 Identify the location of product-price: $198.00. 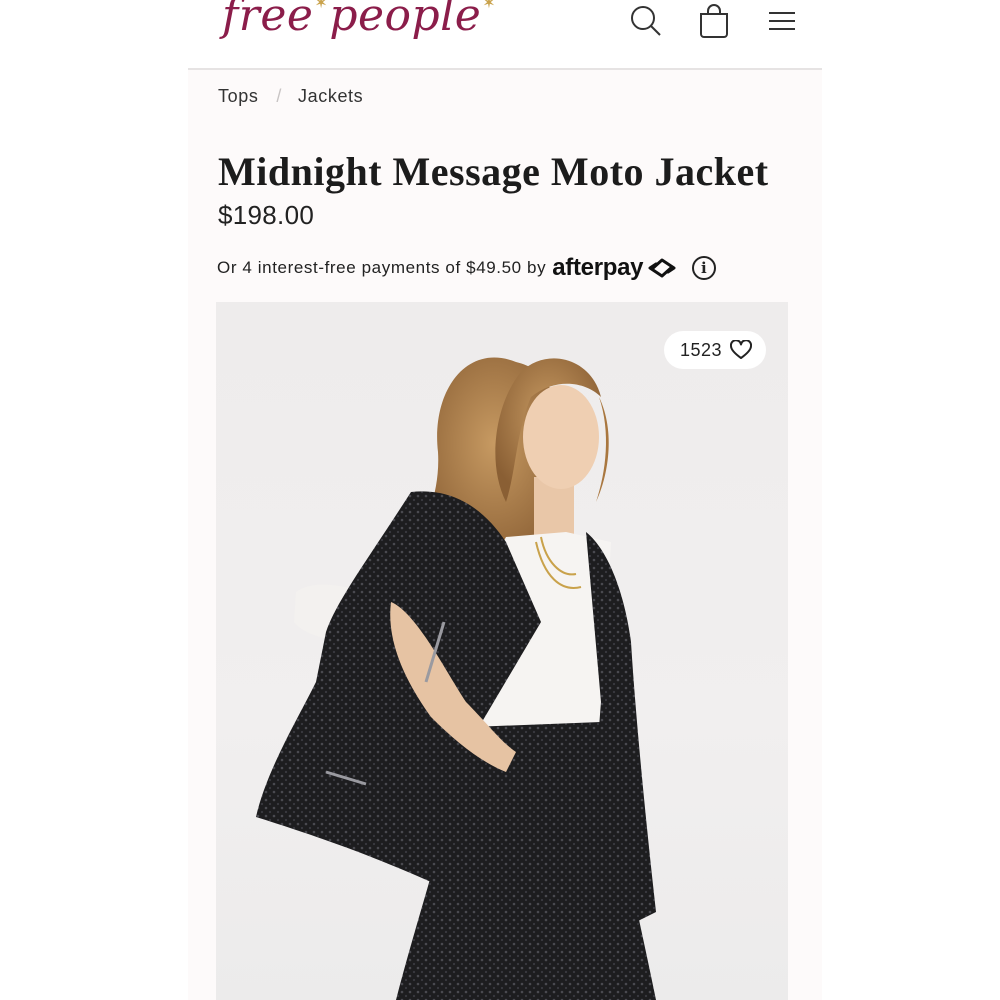
(266, 215).